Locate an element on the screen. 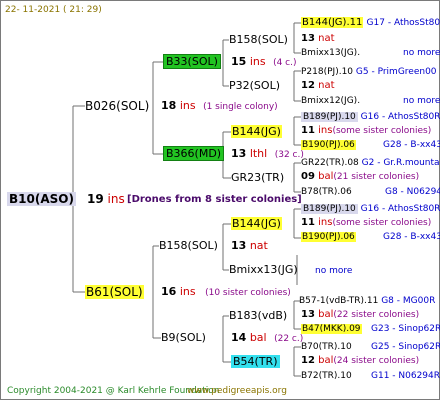 This screenshot has width=440, height=400. gen1-sire-ins-number: 18 is located at coordinates (169, 105).